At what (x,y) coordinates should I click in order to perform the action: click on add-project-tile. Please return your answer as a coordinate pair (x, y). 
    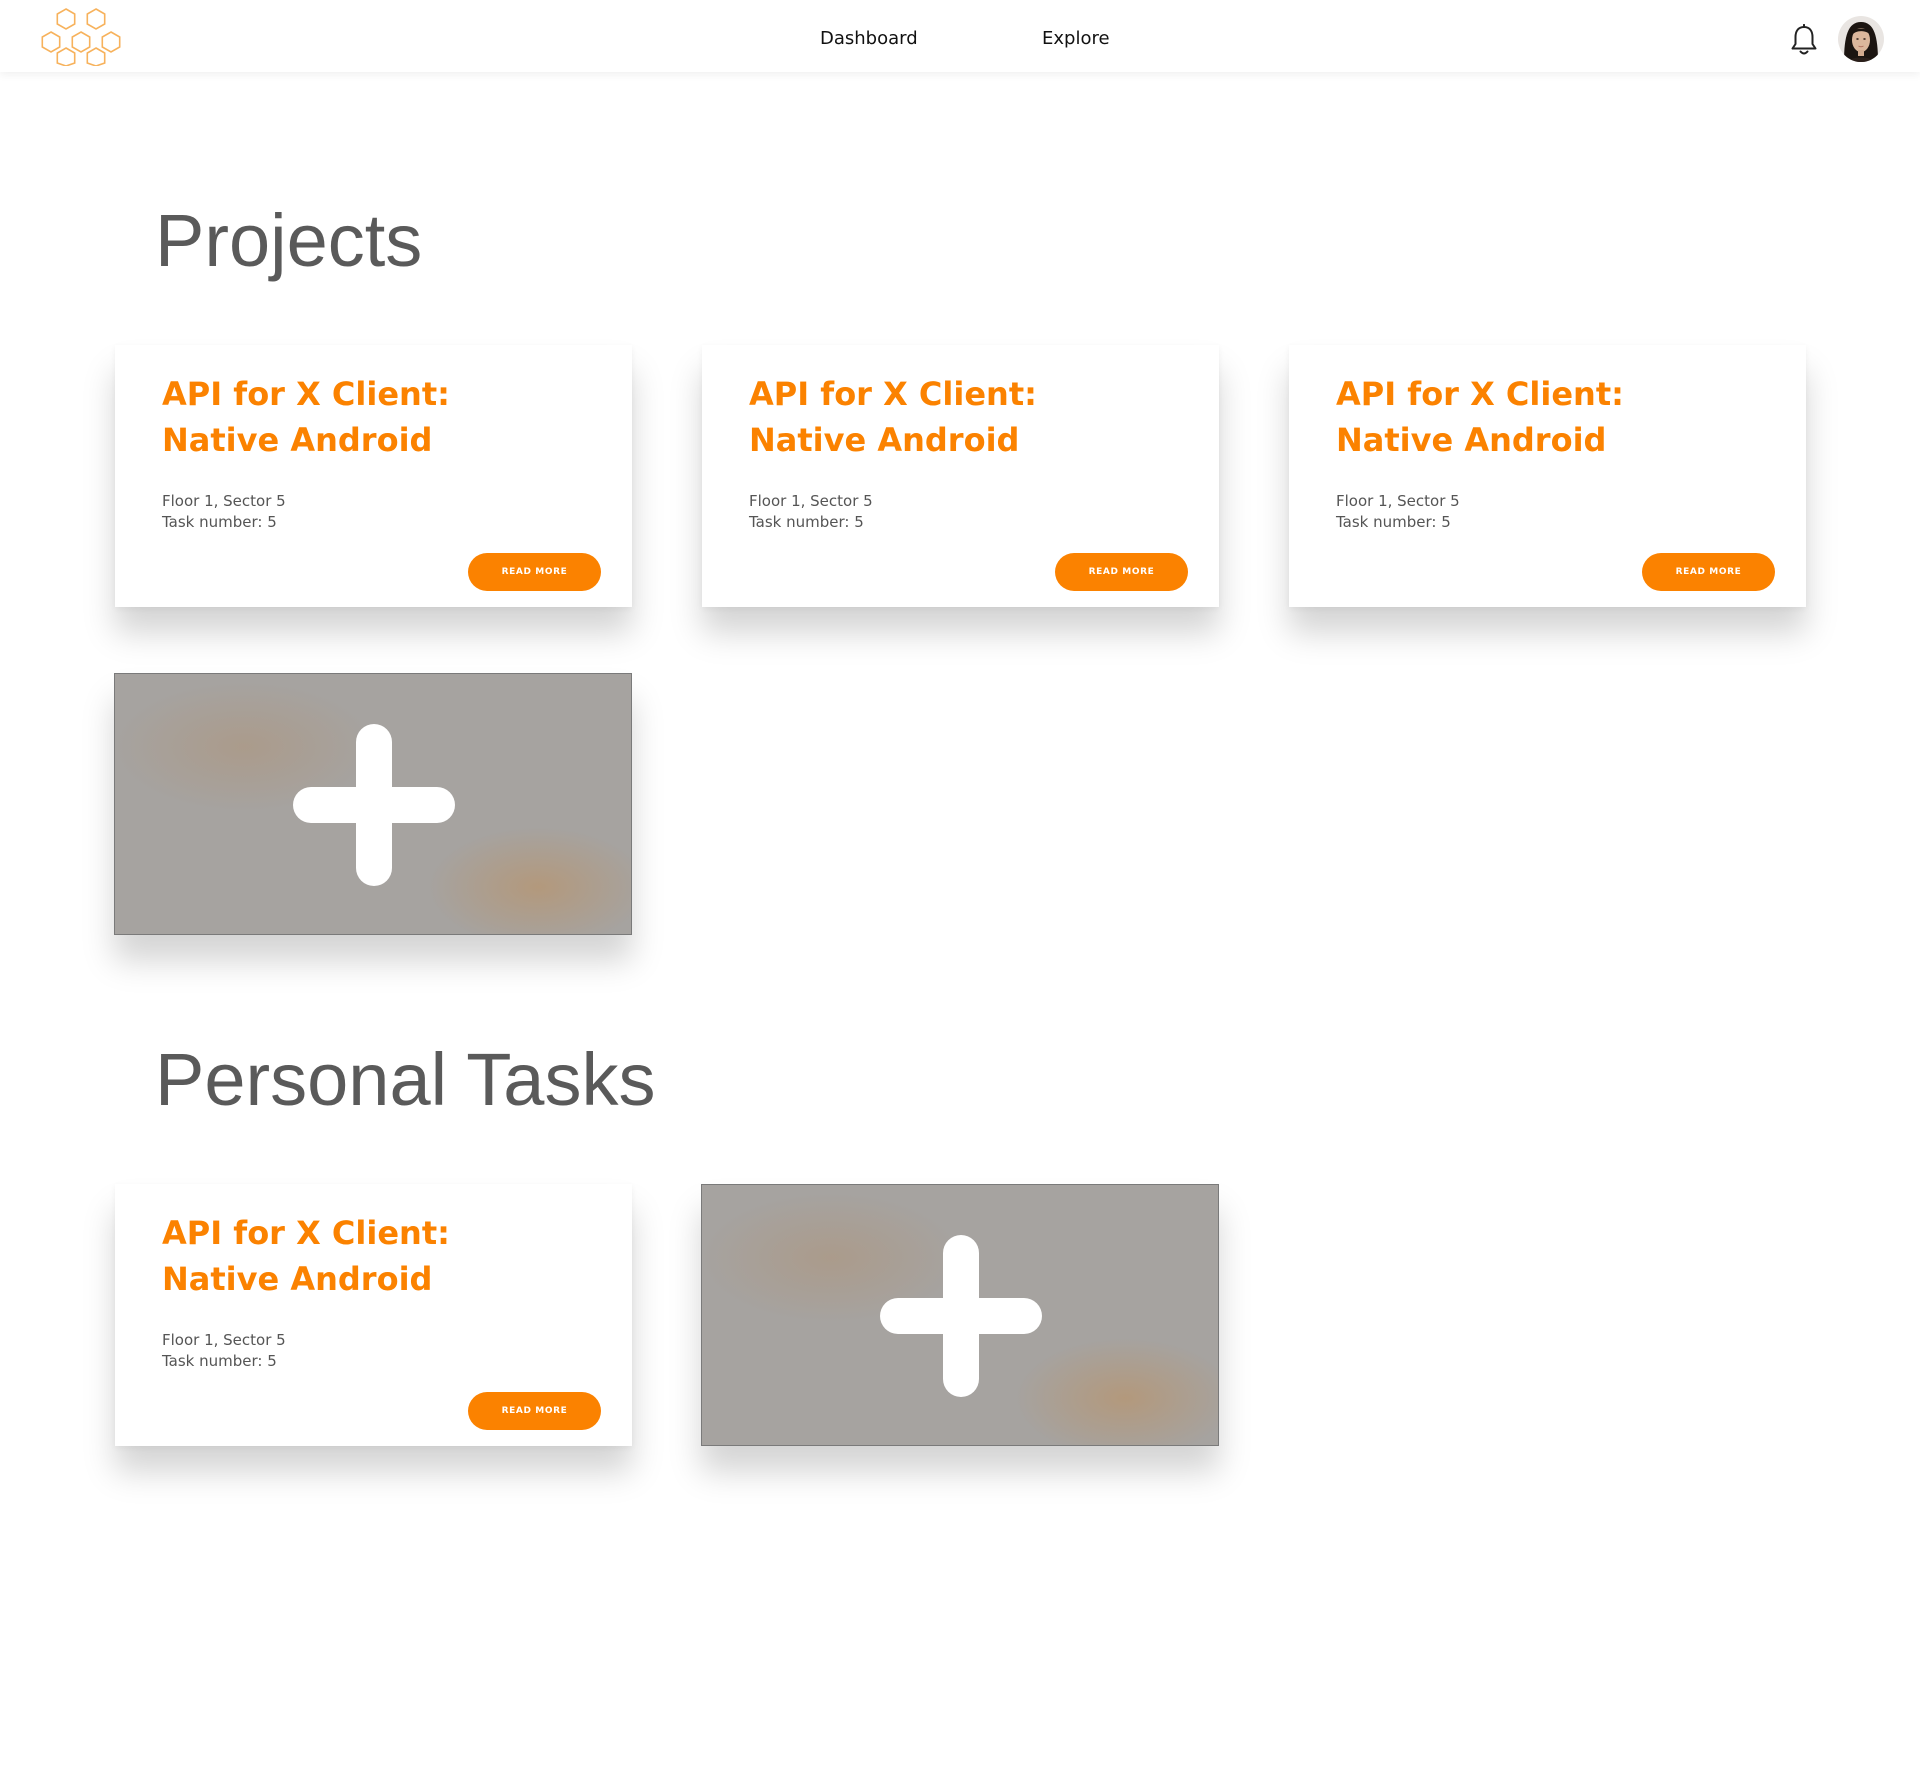
    Looking at the image, I should click on (373, 804).